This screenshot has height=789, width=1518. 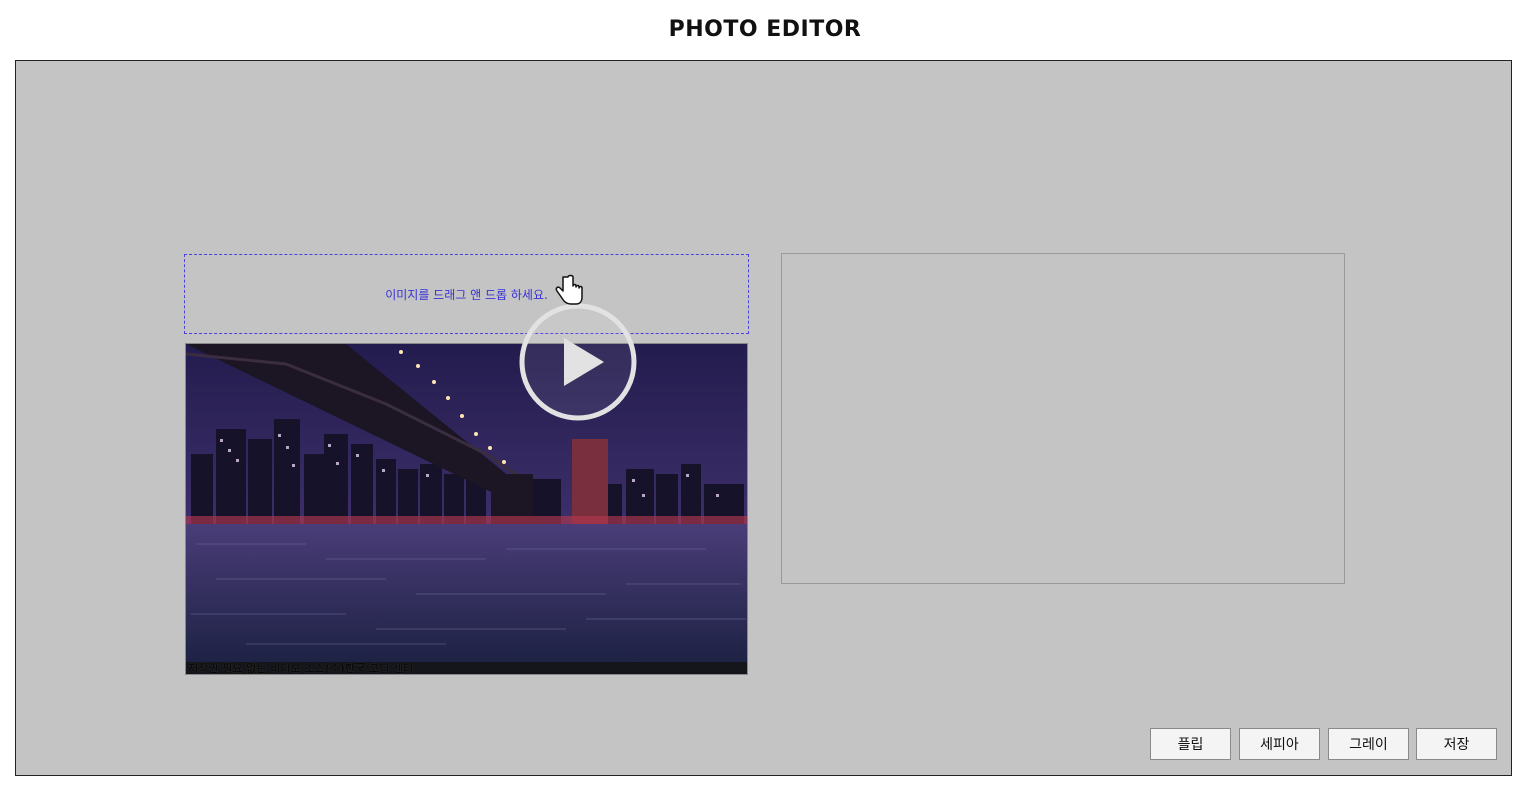 What do you see at coordinates (1456, 744) in the screenshot?
I see `save-button: 저장` at bounding box center [1456, 744].